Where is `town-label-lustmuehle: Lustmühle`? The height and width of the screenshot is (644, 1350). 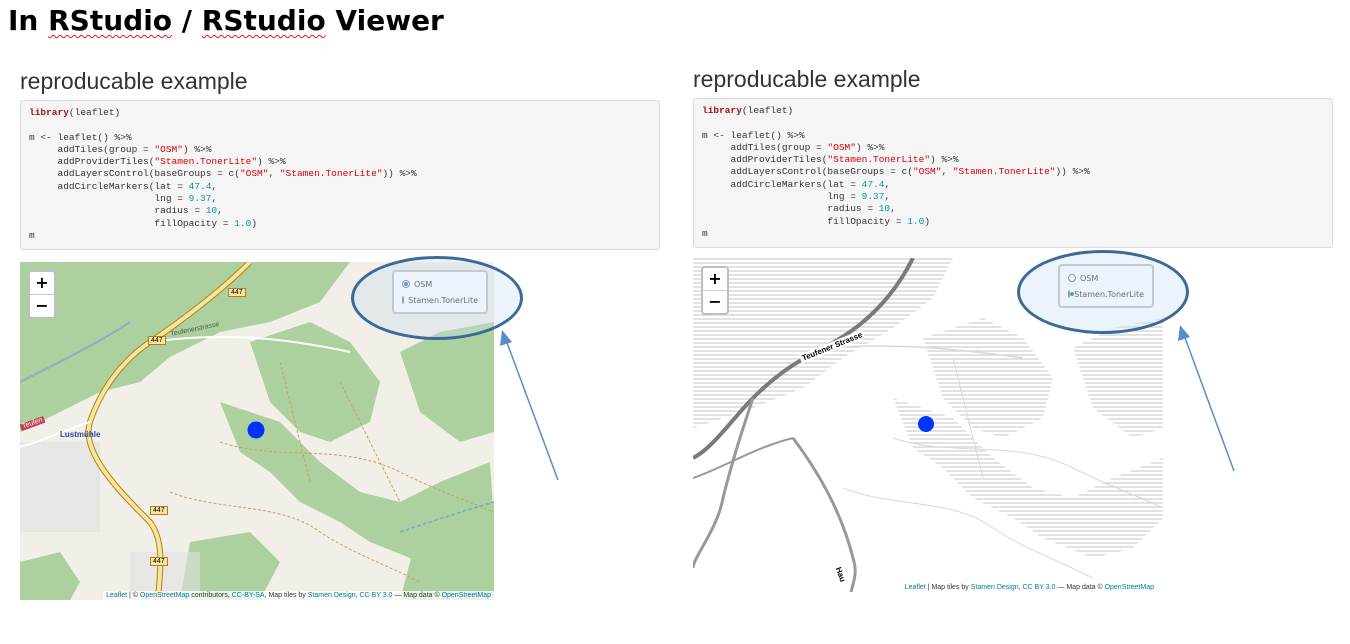
town-label-lustmuehle: Lustmühle is located at coordinates (80, 434).